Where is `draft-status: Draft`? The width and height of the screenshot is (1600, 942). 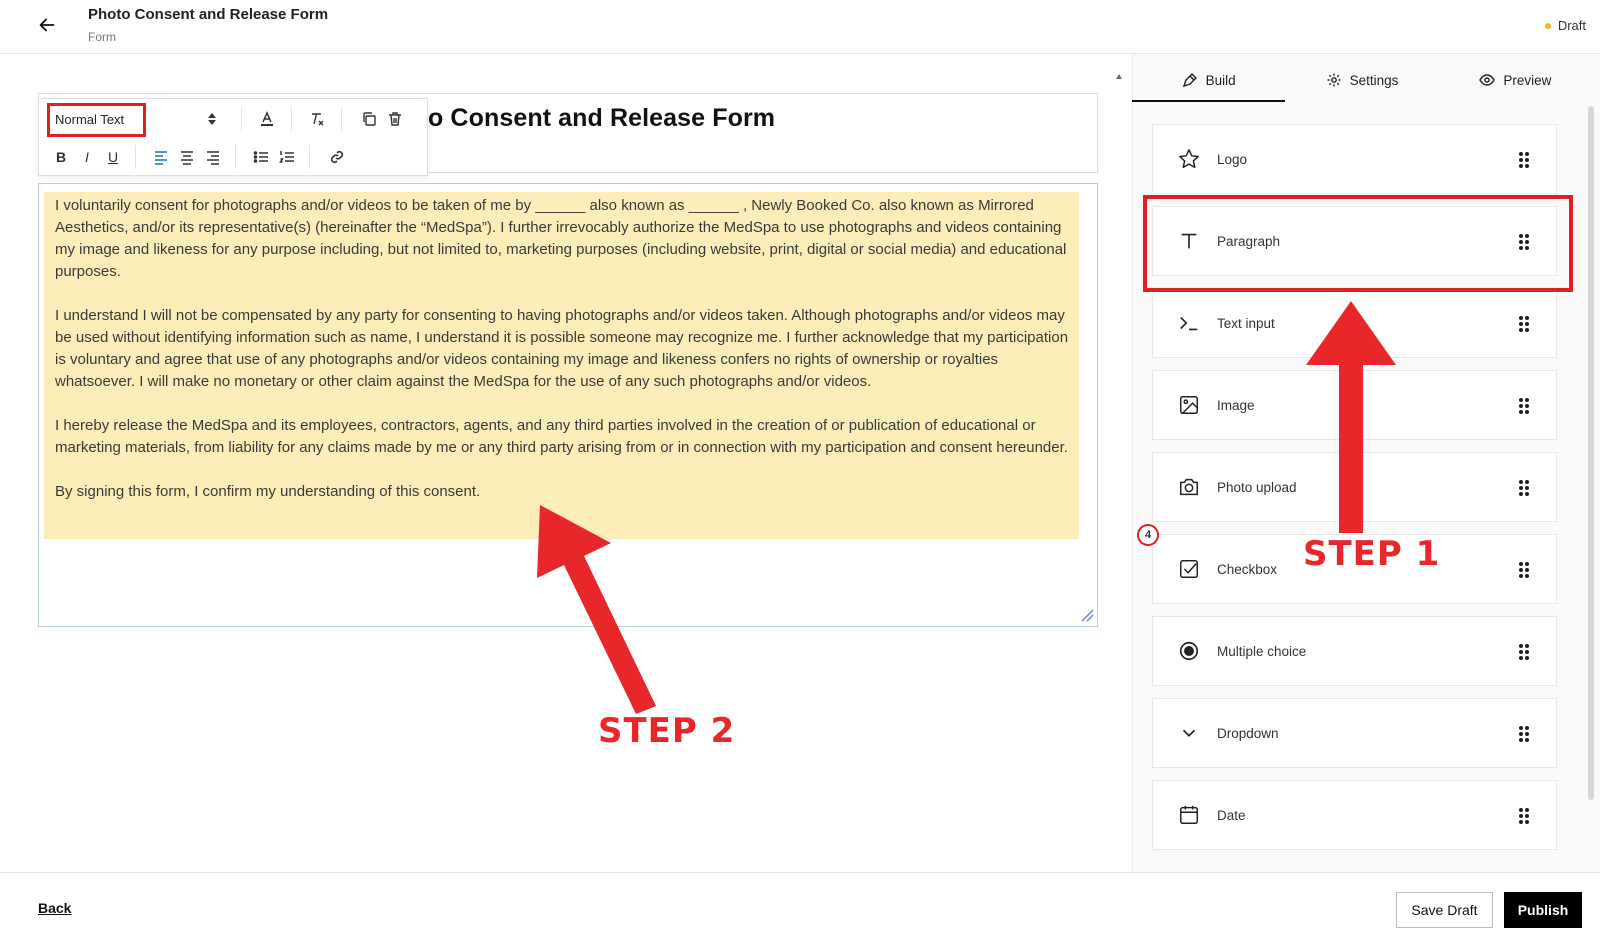 draft-status: Draft is located at coordinates (1565, 25).